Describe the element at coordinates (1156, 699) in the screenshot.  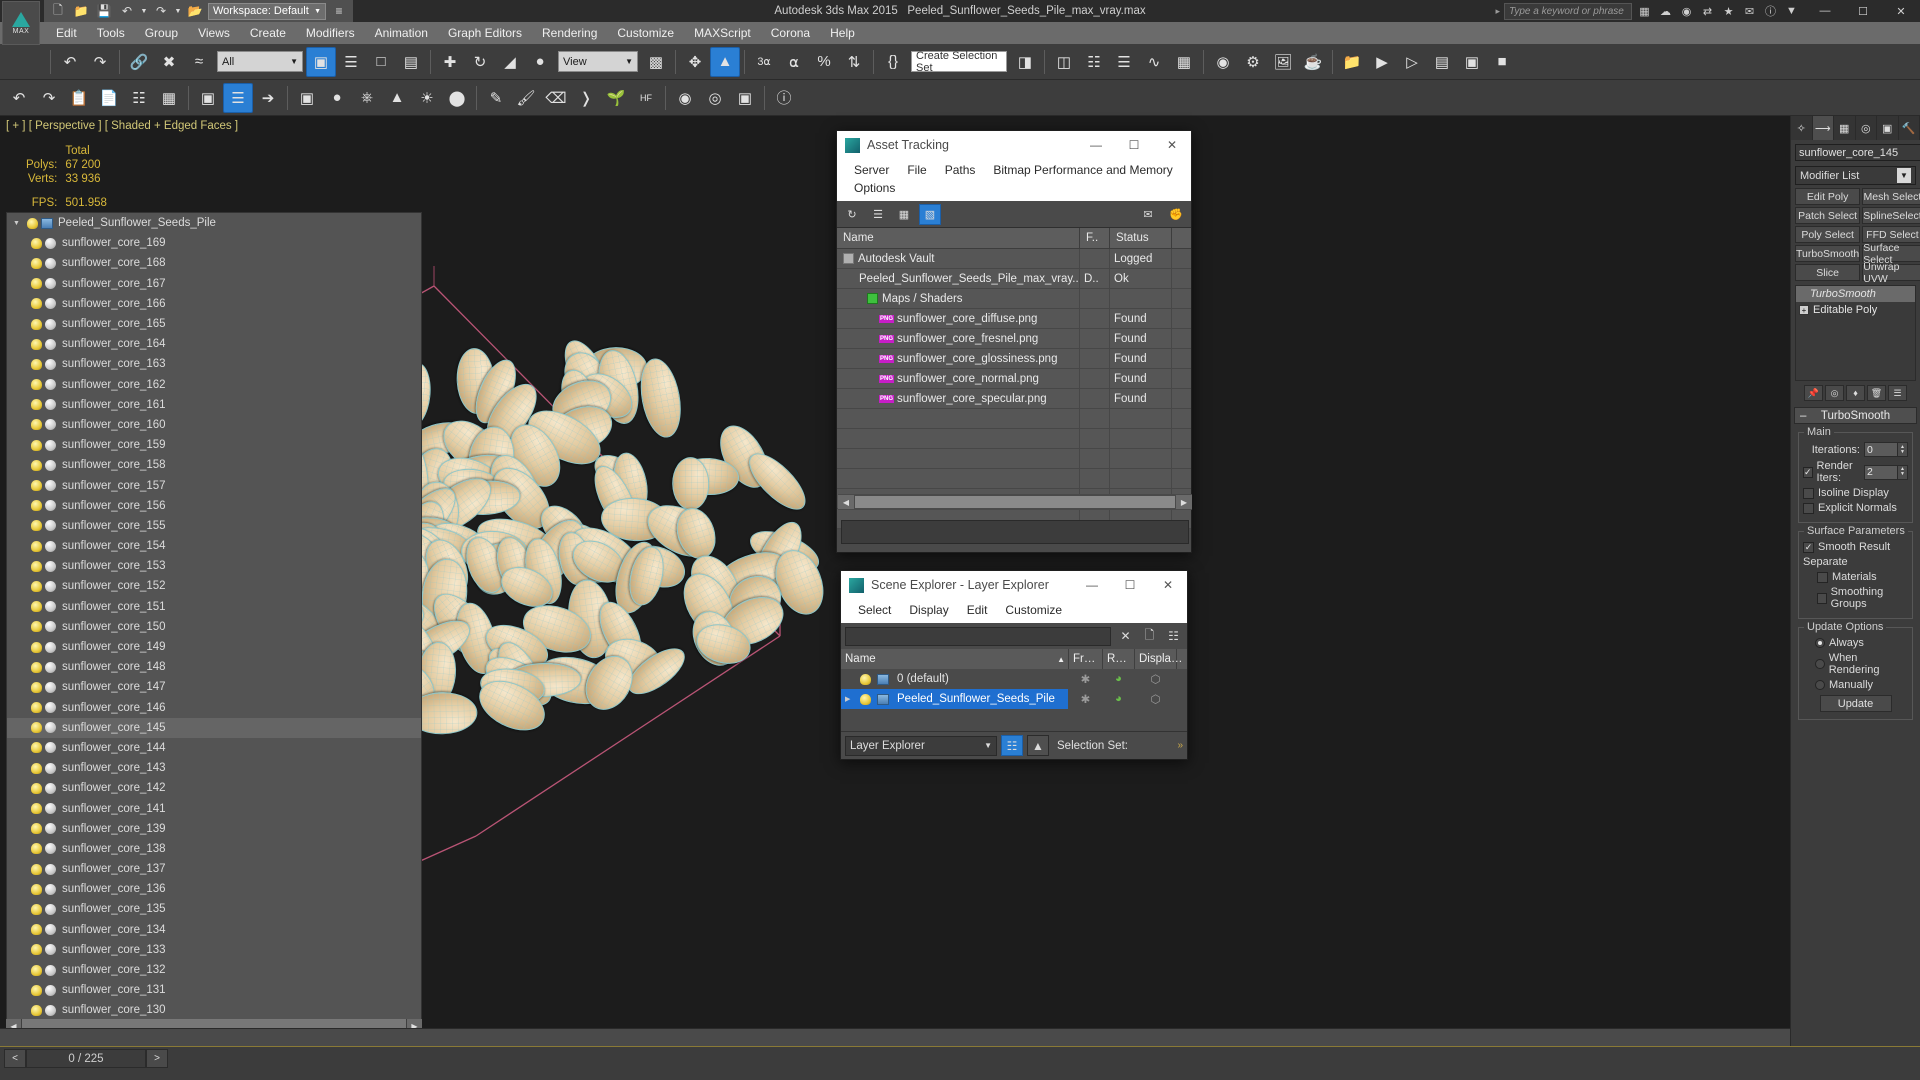
I see `display-icon: ⬡` at that location.